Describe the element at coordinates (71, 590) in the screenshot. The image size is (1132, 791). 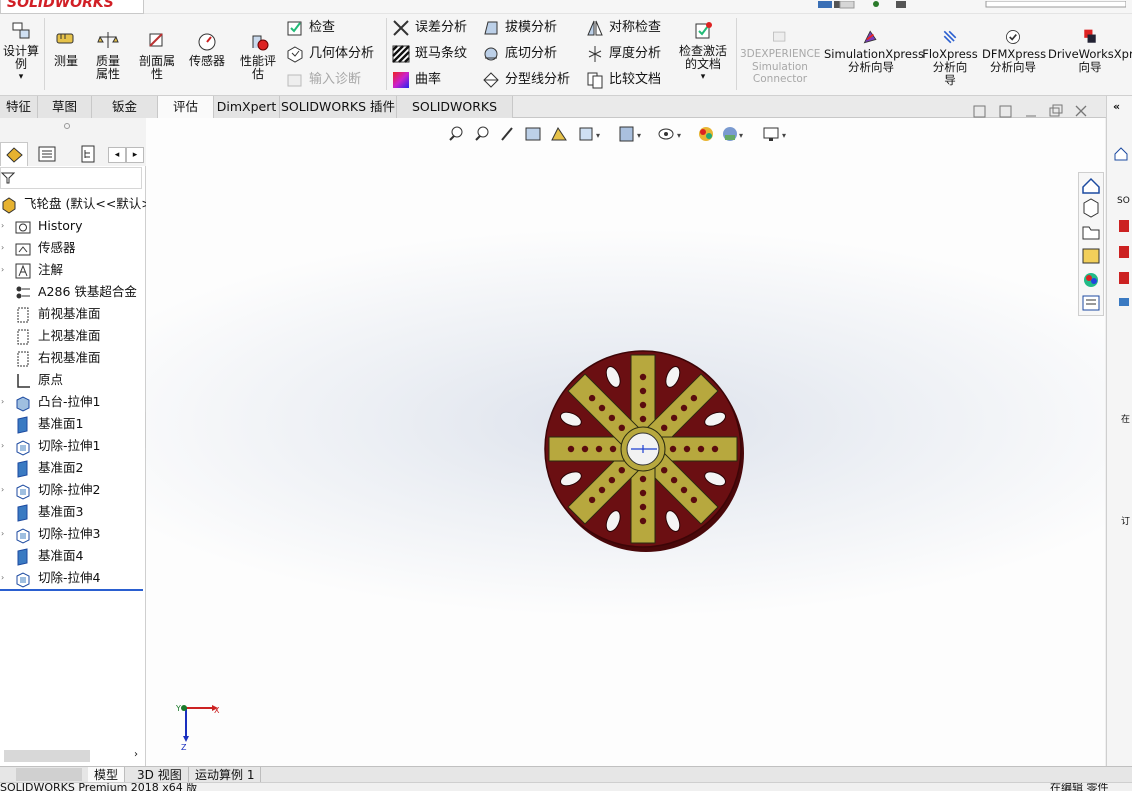
I see `rollback-bar` at that location.